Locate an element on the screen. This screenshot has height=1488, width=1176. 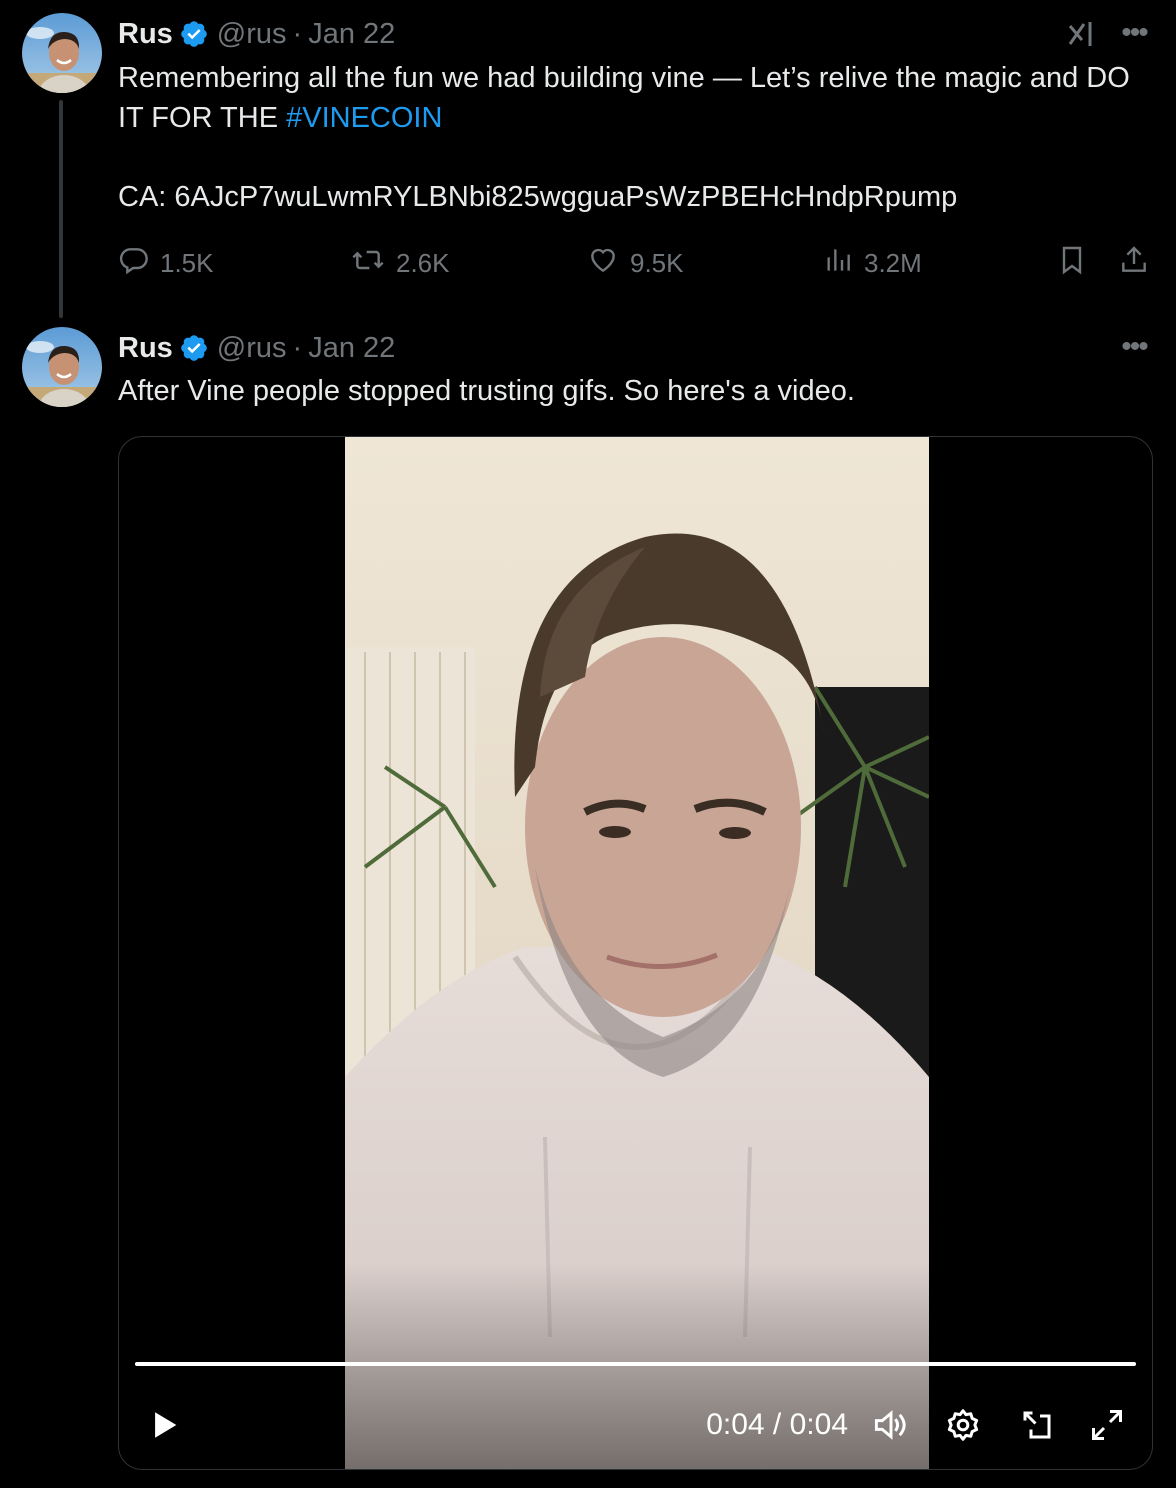
progress-bar is located at coordinates (635, 1364).